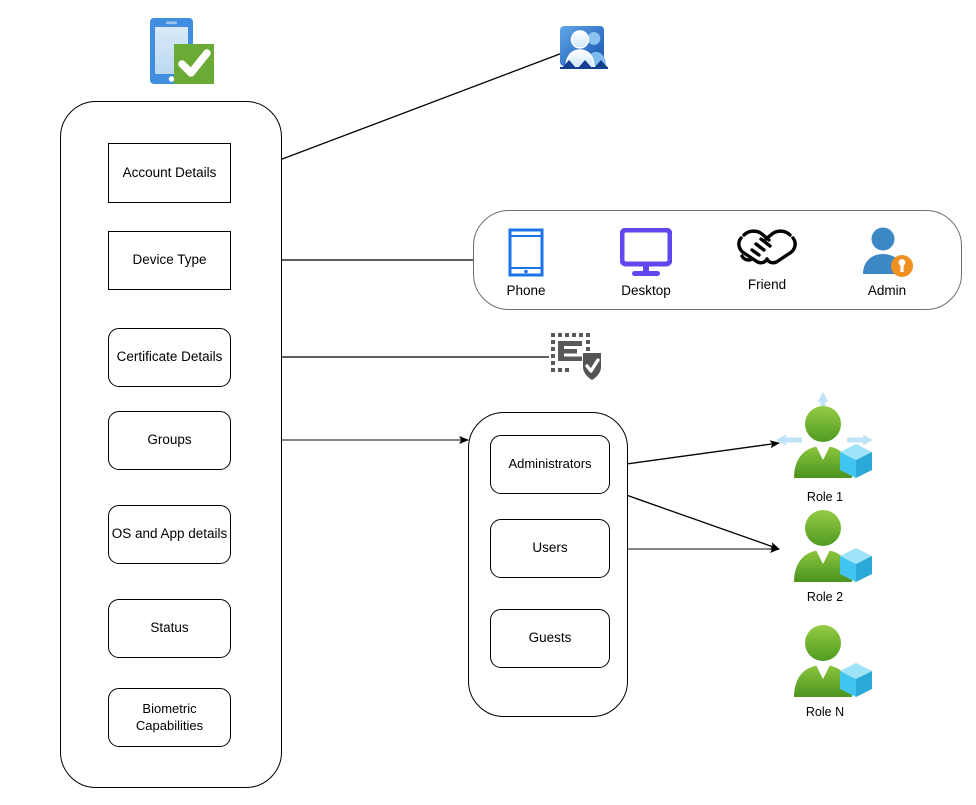 The width and height of the screenshot is (976, 805). I want to click on connector-administrators-to-role1, so click(695, 453).